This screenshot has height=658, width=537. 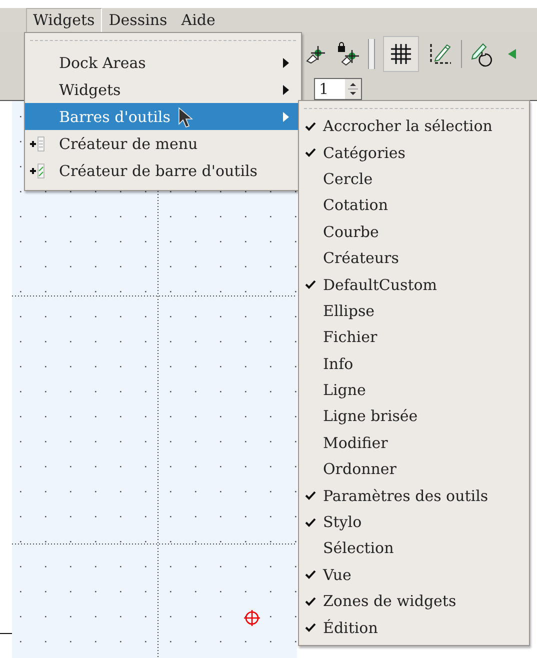 What do you see at coordinates (414, 601) in the screenshot?
I see `checkable-menu-item: Zones de widgets` at bounding box center [414, 601].